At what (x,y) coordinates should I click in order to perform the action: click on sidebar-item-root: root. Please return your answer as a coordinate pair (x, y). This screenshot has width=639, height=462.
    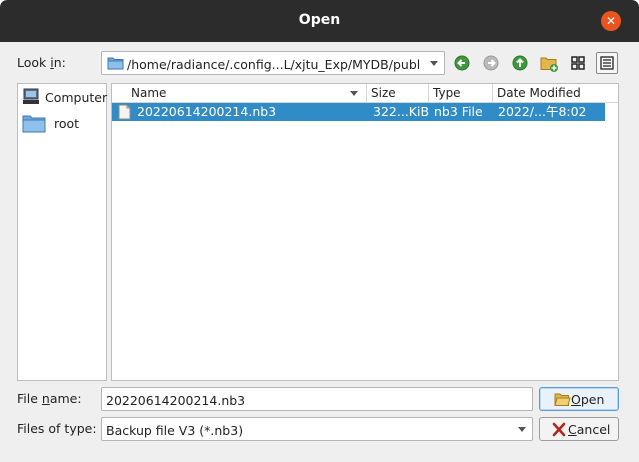
    Looking at the image, I should click on (63, 123).